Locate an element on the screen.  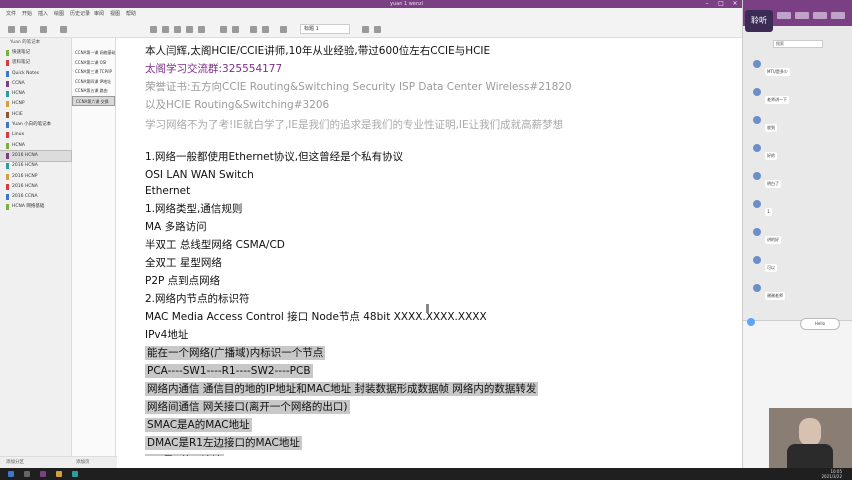
notebook-item: Yuan 小白的笔记本 is located at coordinates (35, 125).